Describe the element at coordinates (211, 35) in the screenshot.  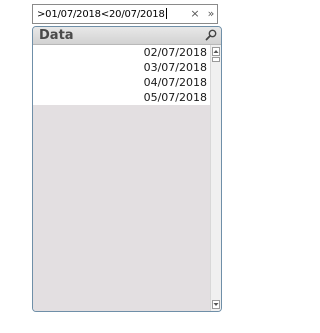
I see `search-icon` at that location.